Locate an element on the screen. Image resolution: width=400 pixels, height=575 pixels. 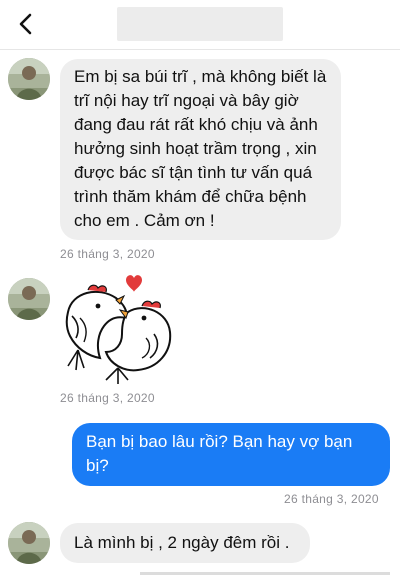
chat-header is located at coordinates (200, 25).